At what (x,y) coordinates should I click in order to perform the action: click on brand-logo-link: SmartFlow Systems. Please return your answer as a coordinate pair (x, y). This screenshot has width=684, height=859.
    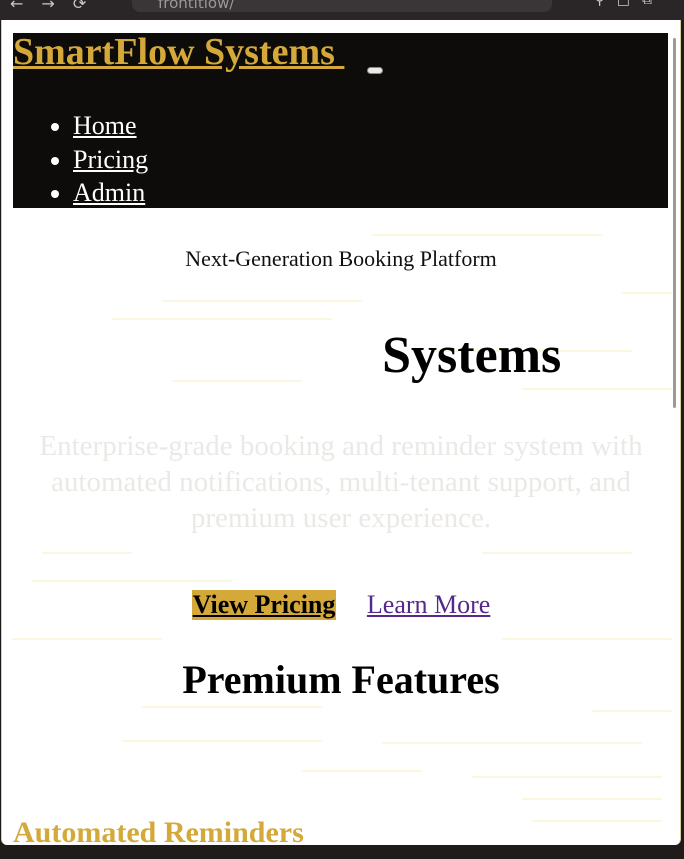
    Looking at the image, I should click on (178, 52).